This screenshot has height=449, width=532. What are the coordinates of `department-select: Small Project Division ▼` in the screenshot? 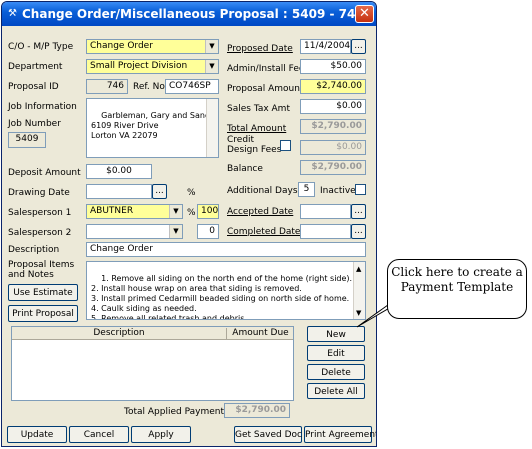 It's located at (152, 66).